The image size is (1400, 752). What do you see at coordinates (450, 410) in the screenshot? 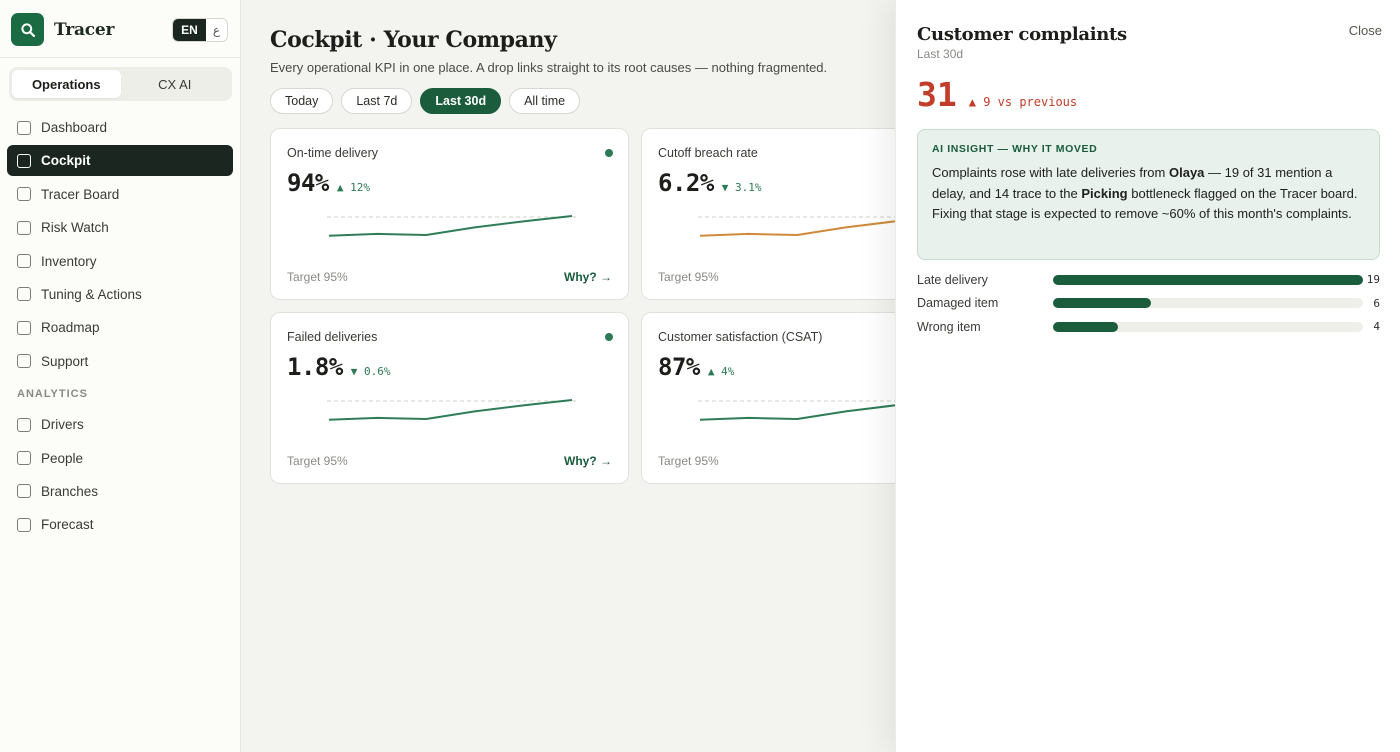
I see `trend-line` at bounding box center [450, 410].